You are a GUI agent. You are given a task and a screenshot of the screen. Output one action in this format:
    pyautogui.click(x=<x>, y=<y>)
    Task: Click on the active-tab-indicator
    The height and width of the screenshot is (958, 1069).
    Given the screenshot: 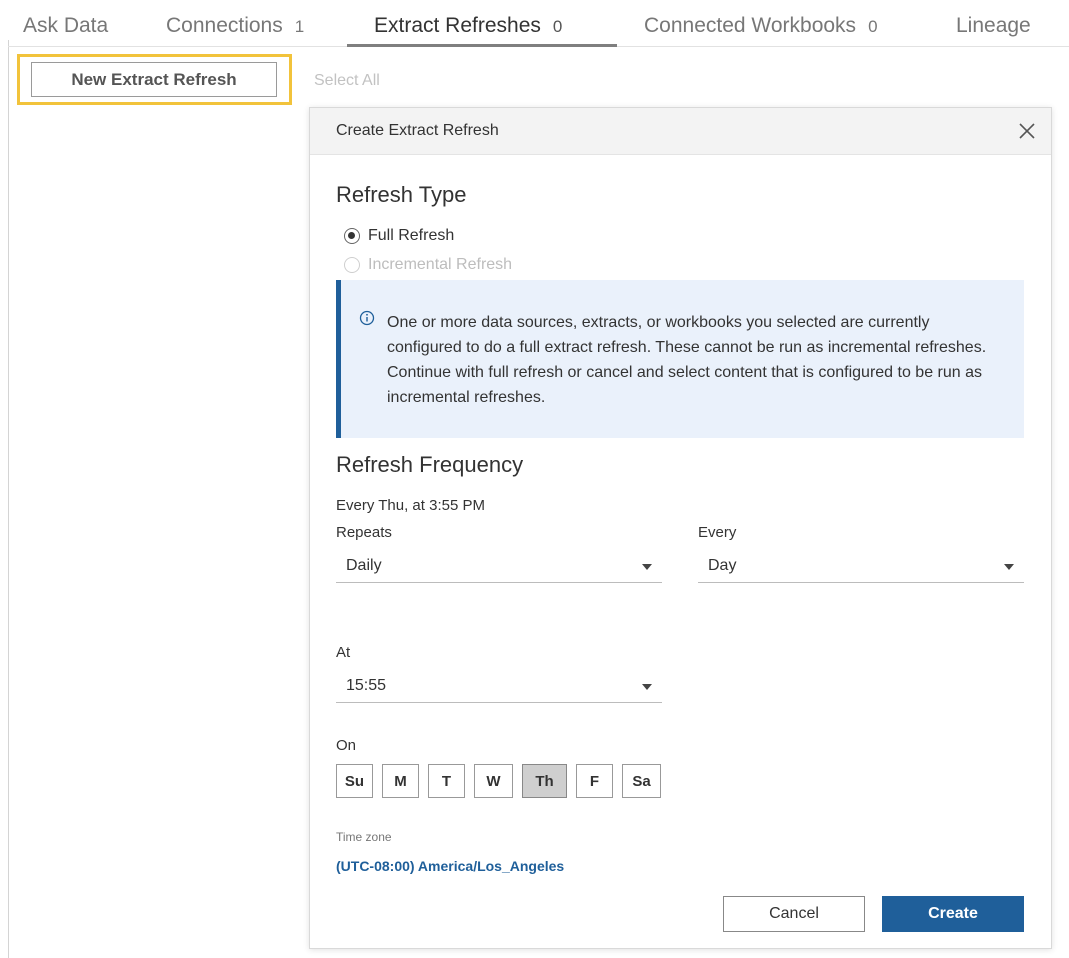 What is the action you would take?
    pyautogui.click(x=482, y=45)
    